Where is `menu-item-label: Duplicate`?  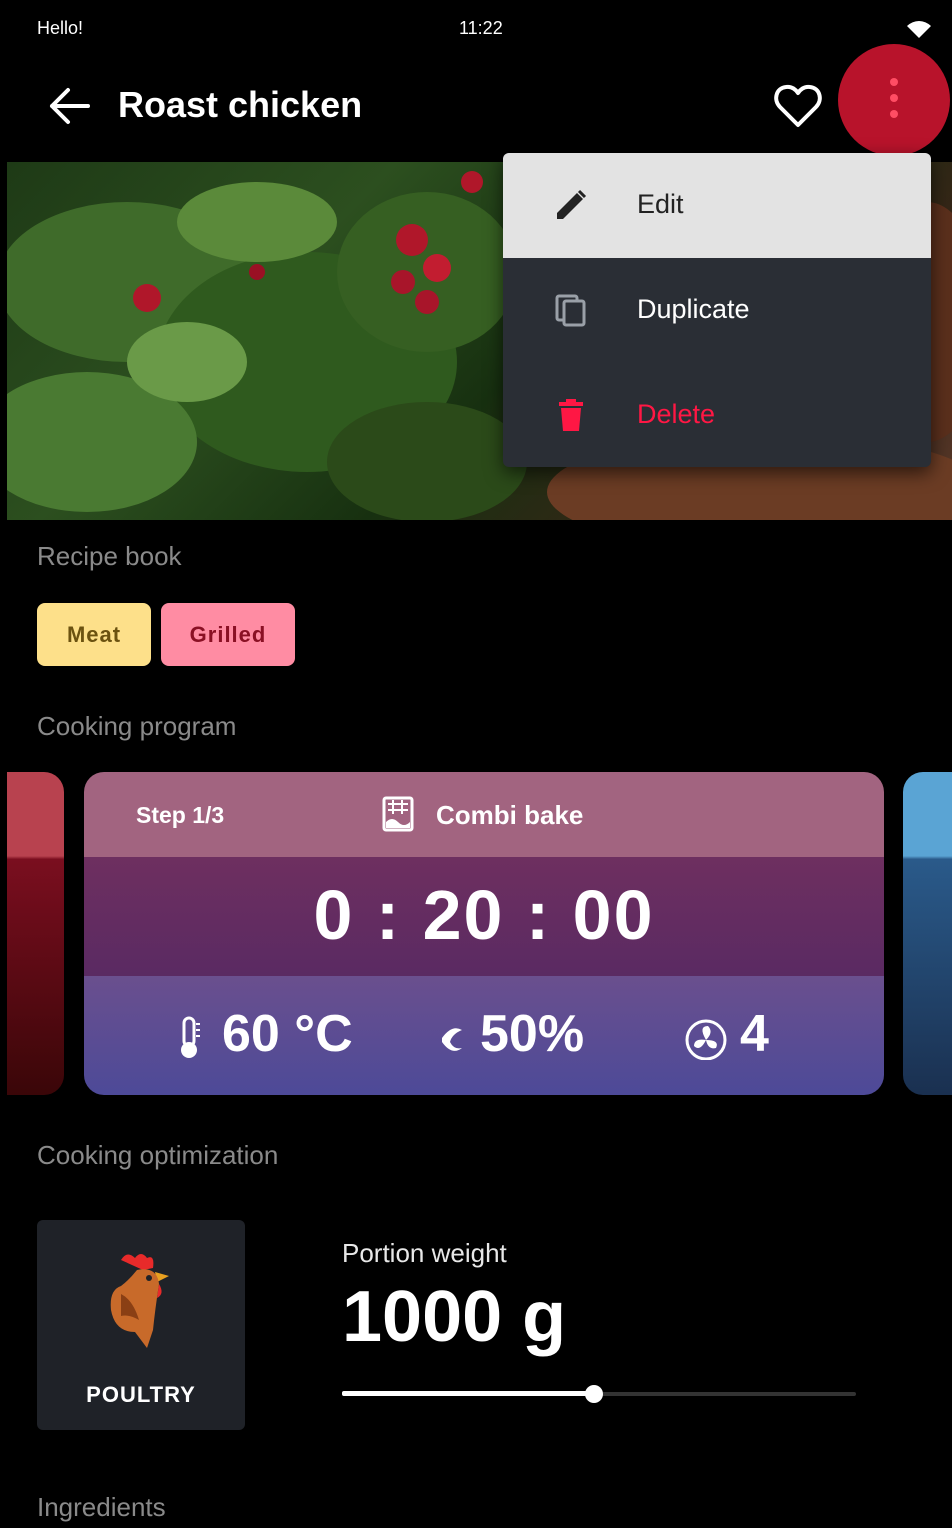 menu-item-label: Duplicate is located at coordinates (693, 309).